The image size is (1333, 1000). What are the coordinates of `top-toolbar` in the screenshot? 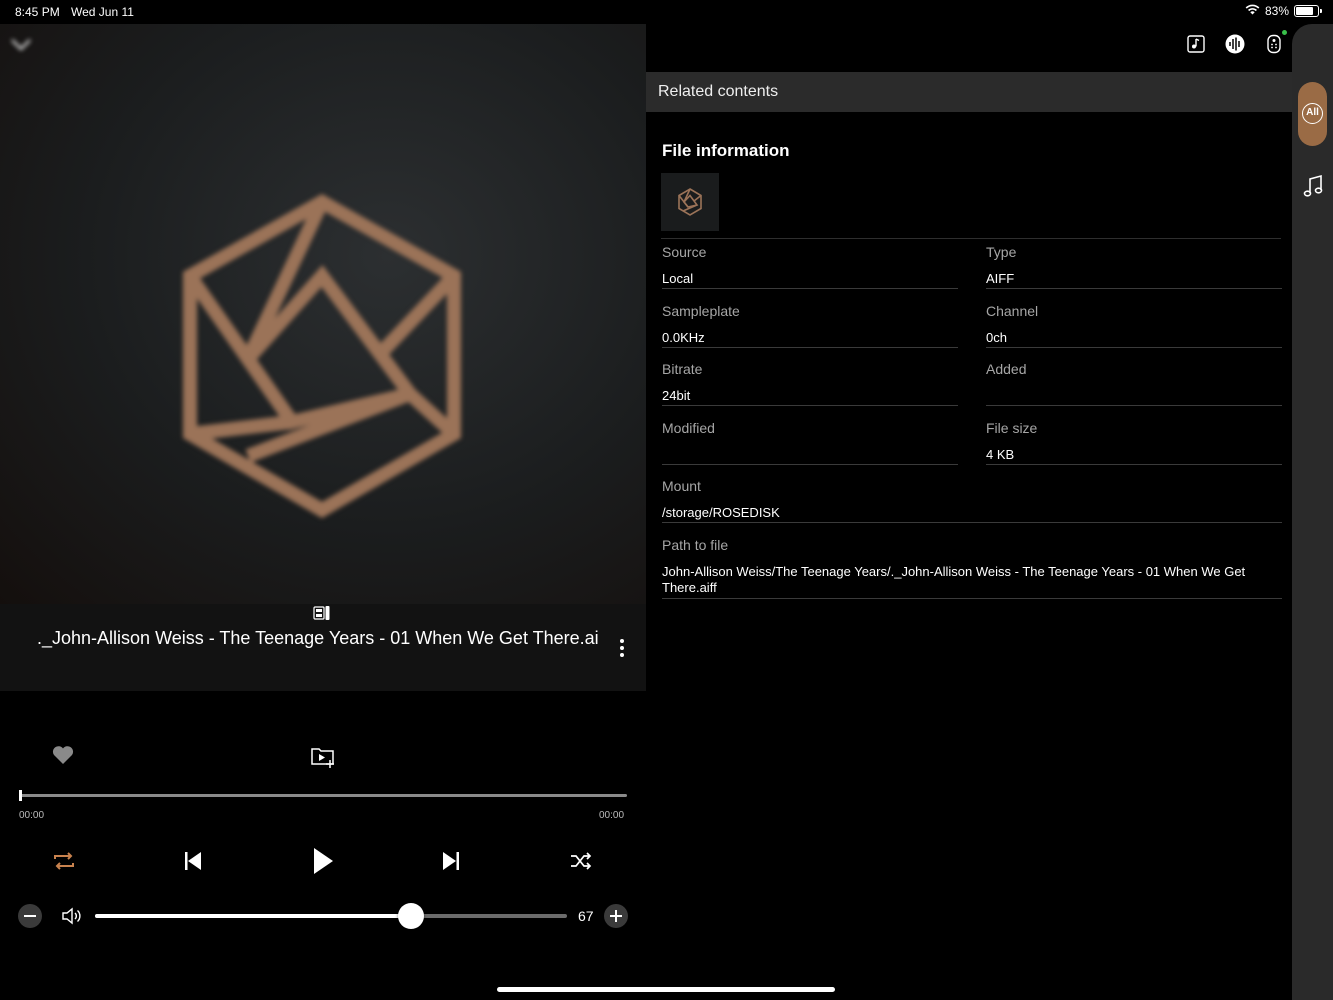 It's located at (1236, 42).